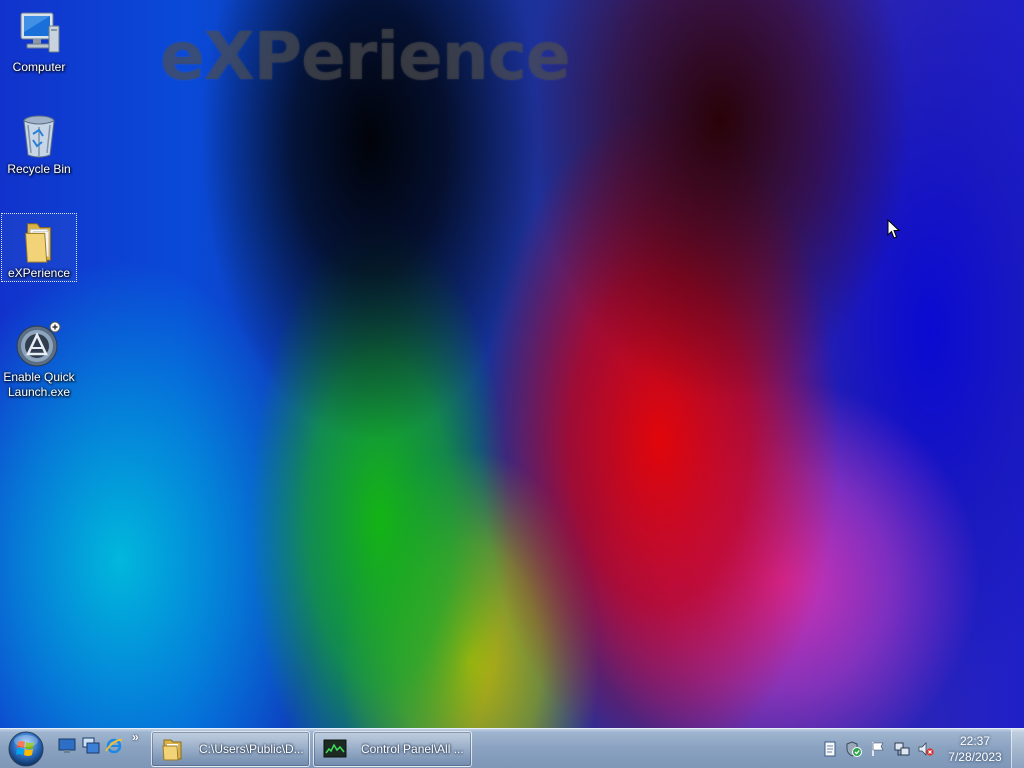  I want to click on desktop-icon-computer: Computer, so click(39, 42).